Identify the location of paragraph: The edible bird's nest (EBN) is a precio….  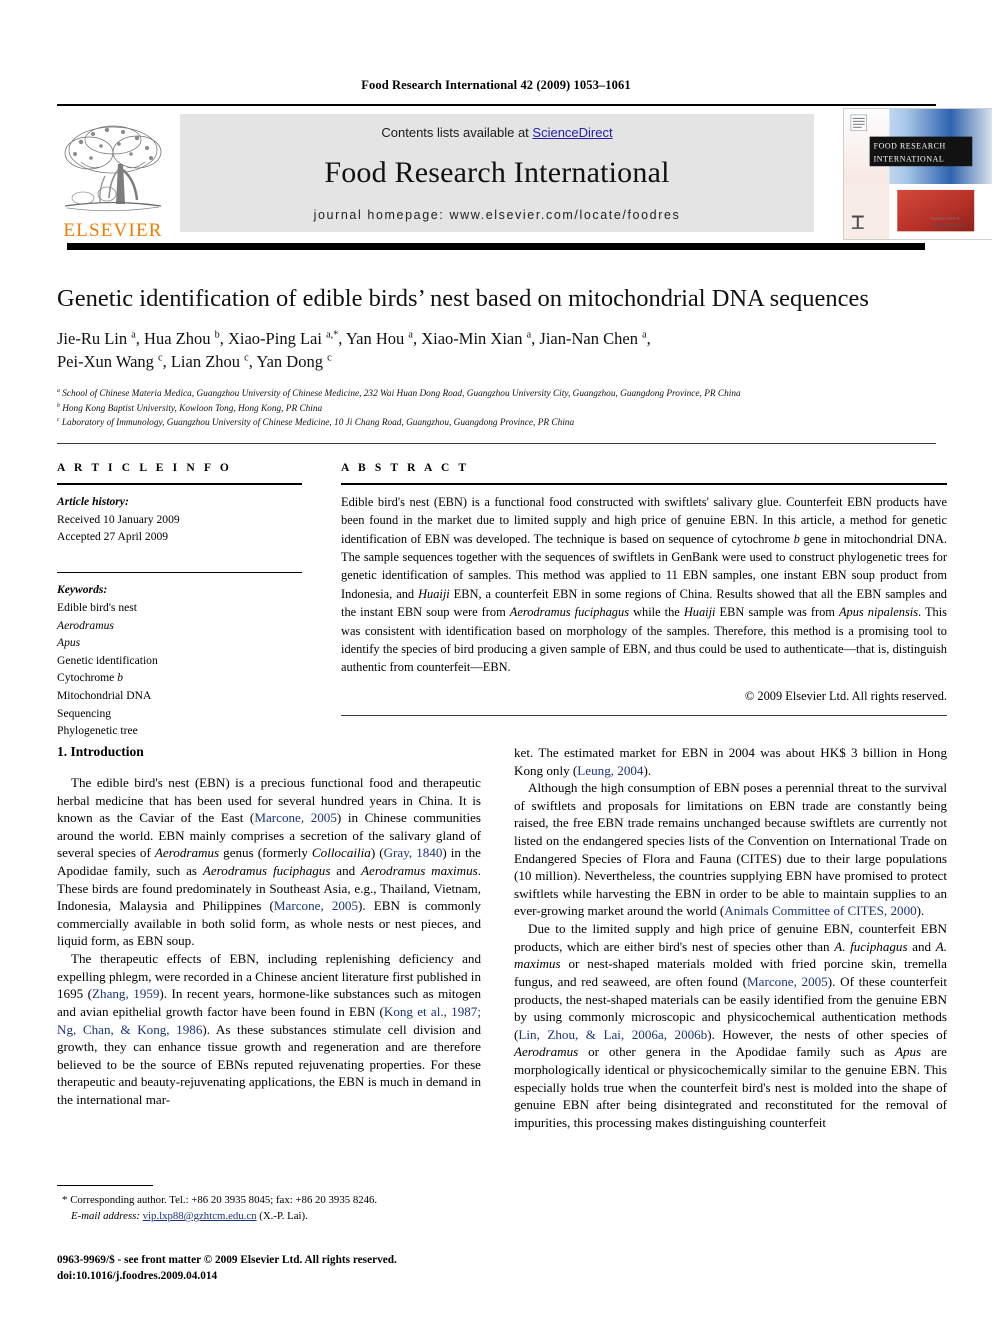
(269, 862).